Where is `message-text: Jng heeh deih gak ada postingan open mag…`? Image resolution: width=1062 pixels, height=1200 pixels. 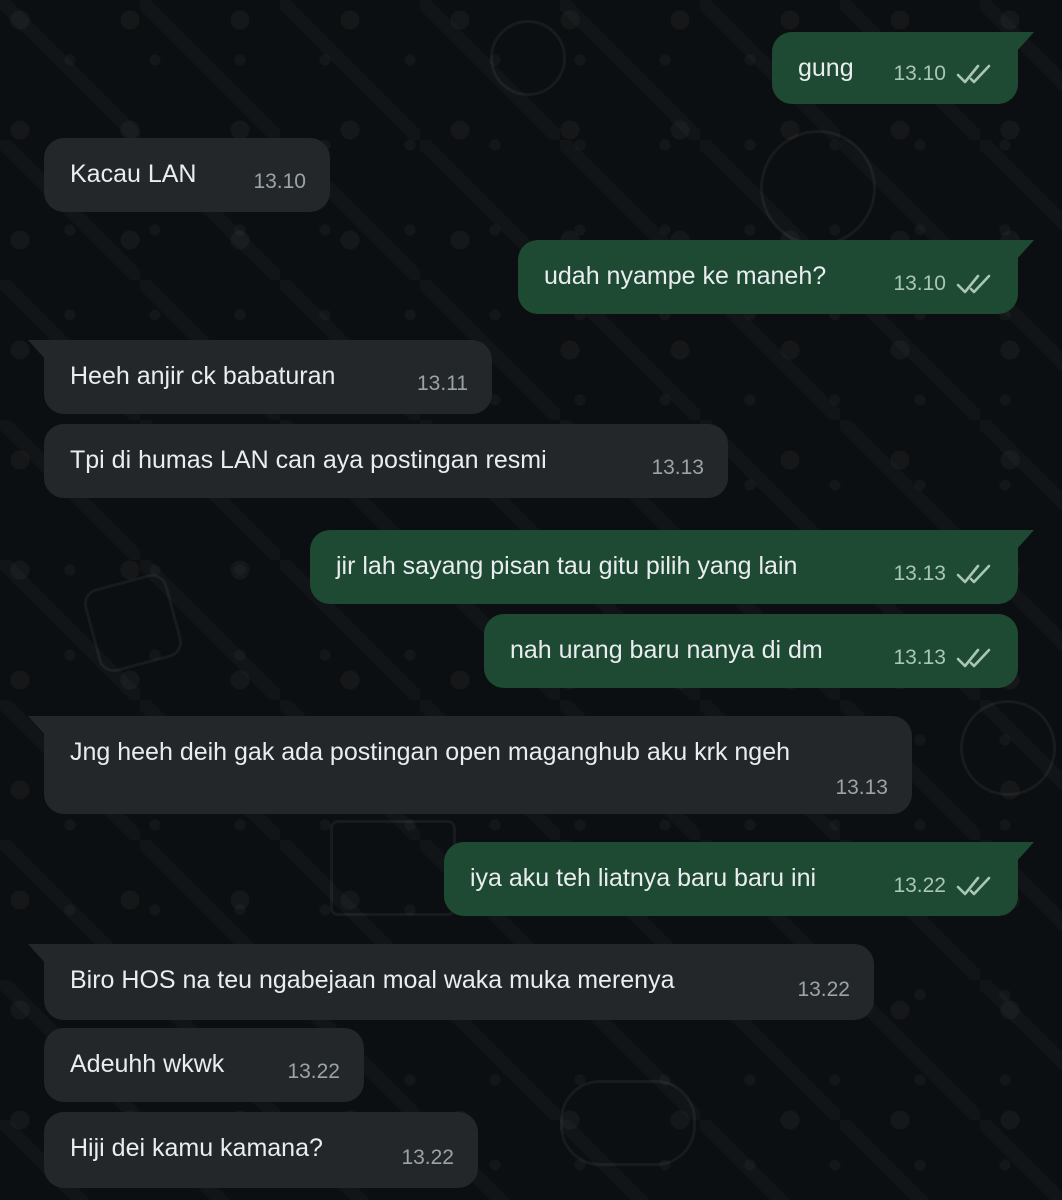
message-text: Jng heeh deih gak ada postingan open mag… is located at coordinates (430, 752).